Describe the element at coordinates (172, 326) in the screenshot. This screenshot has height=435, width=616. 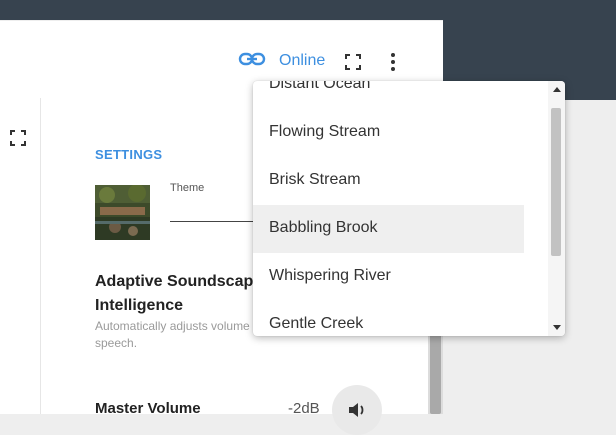
I see `adaptive-desc-line1: Automatically adjusts volume` at that location.